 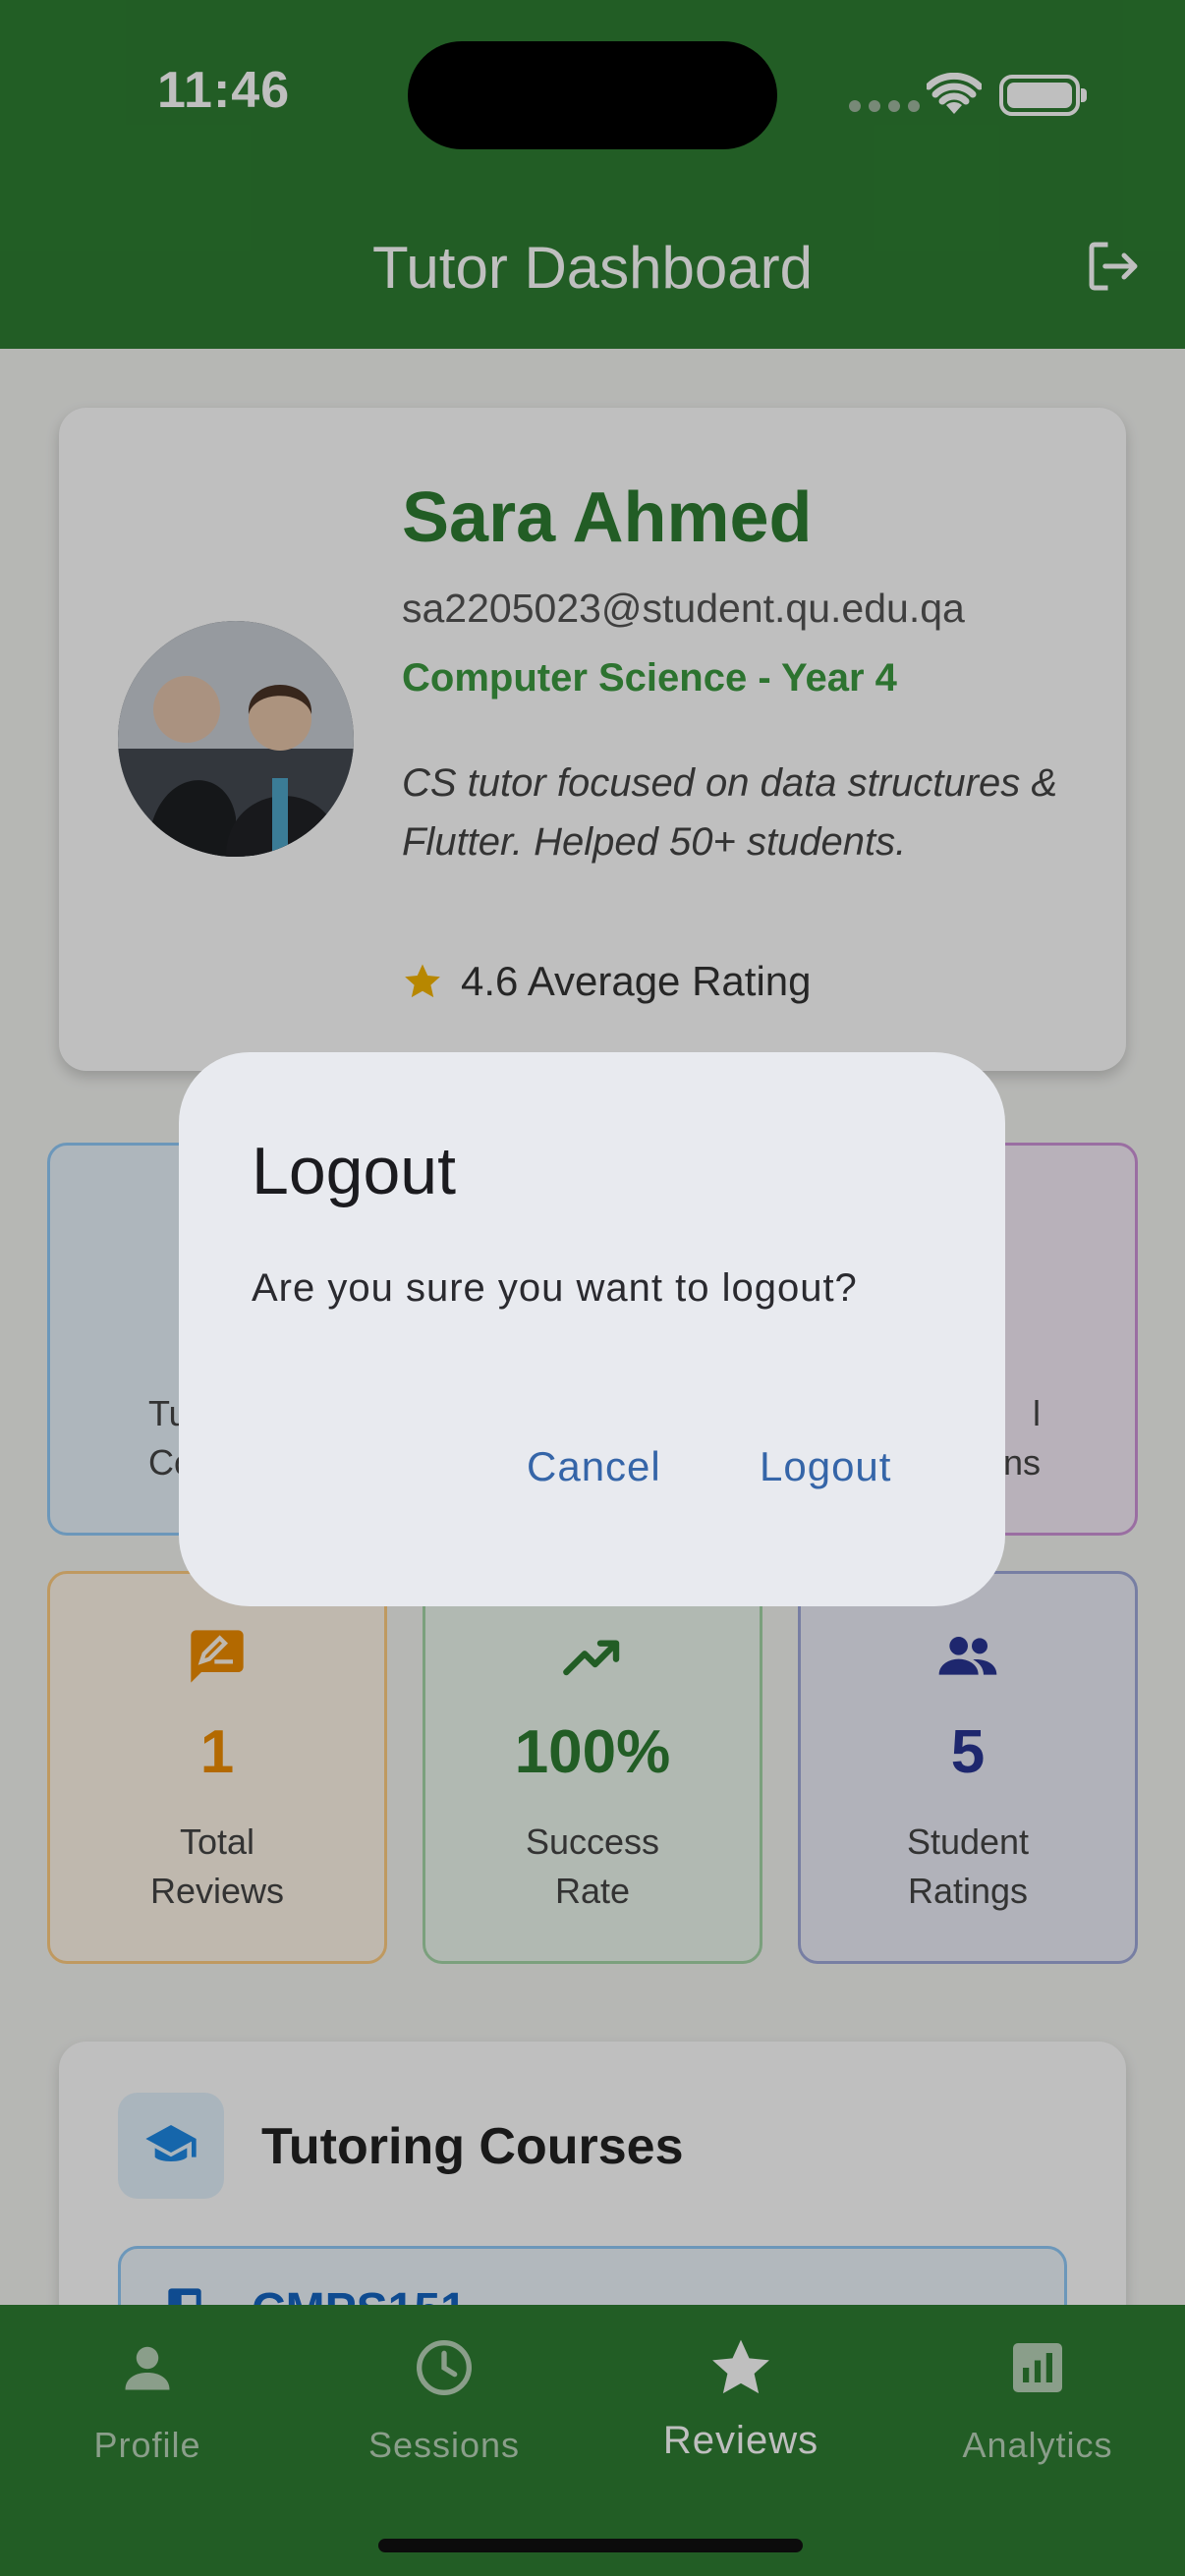 What do you see at coordinates (594, 1466) in the screenshot?
I see `cancel-button: Cancel` at bounding box center [594, 1466].